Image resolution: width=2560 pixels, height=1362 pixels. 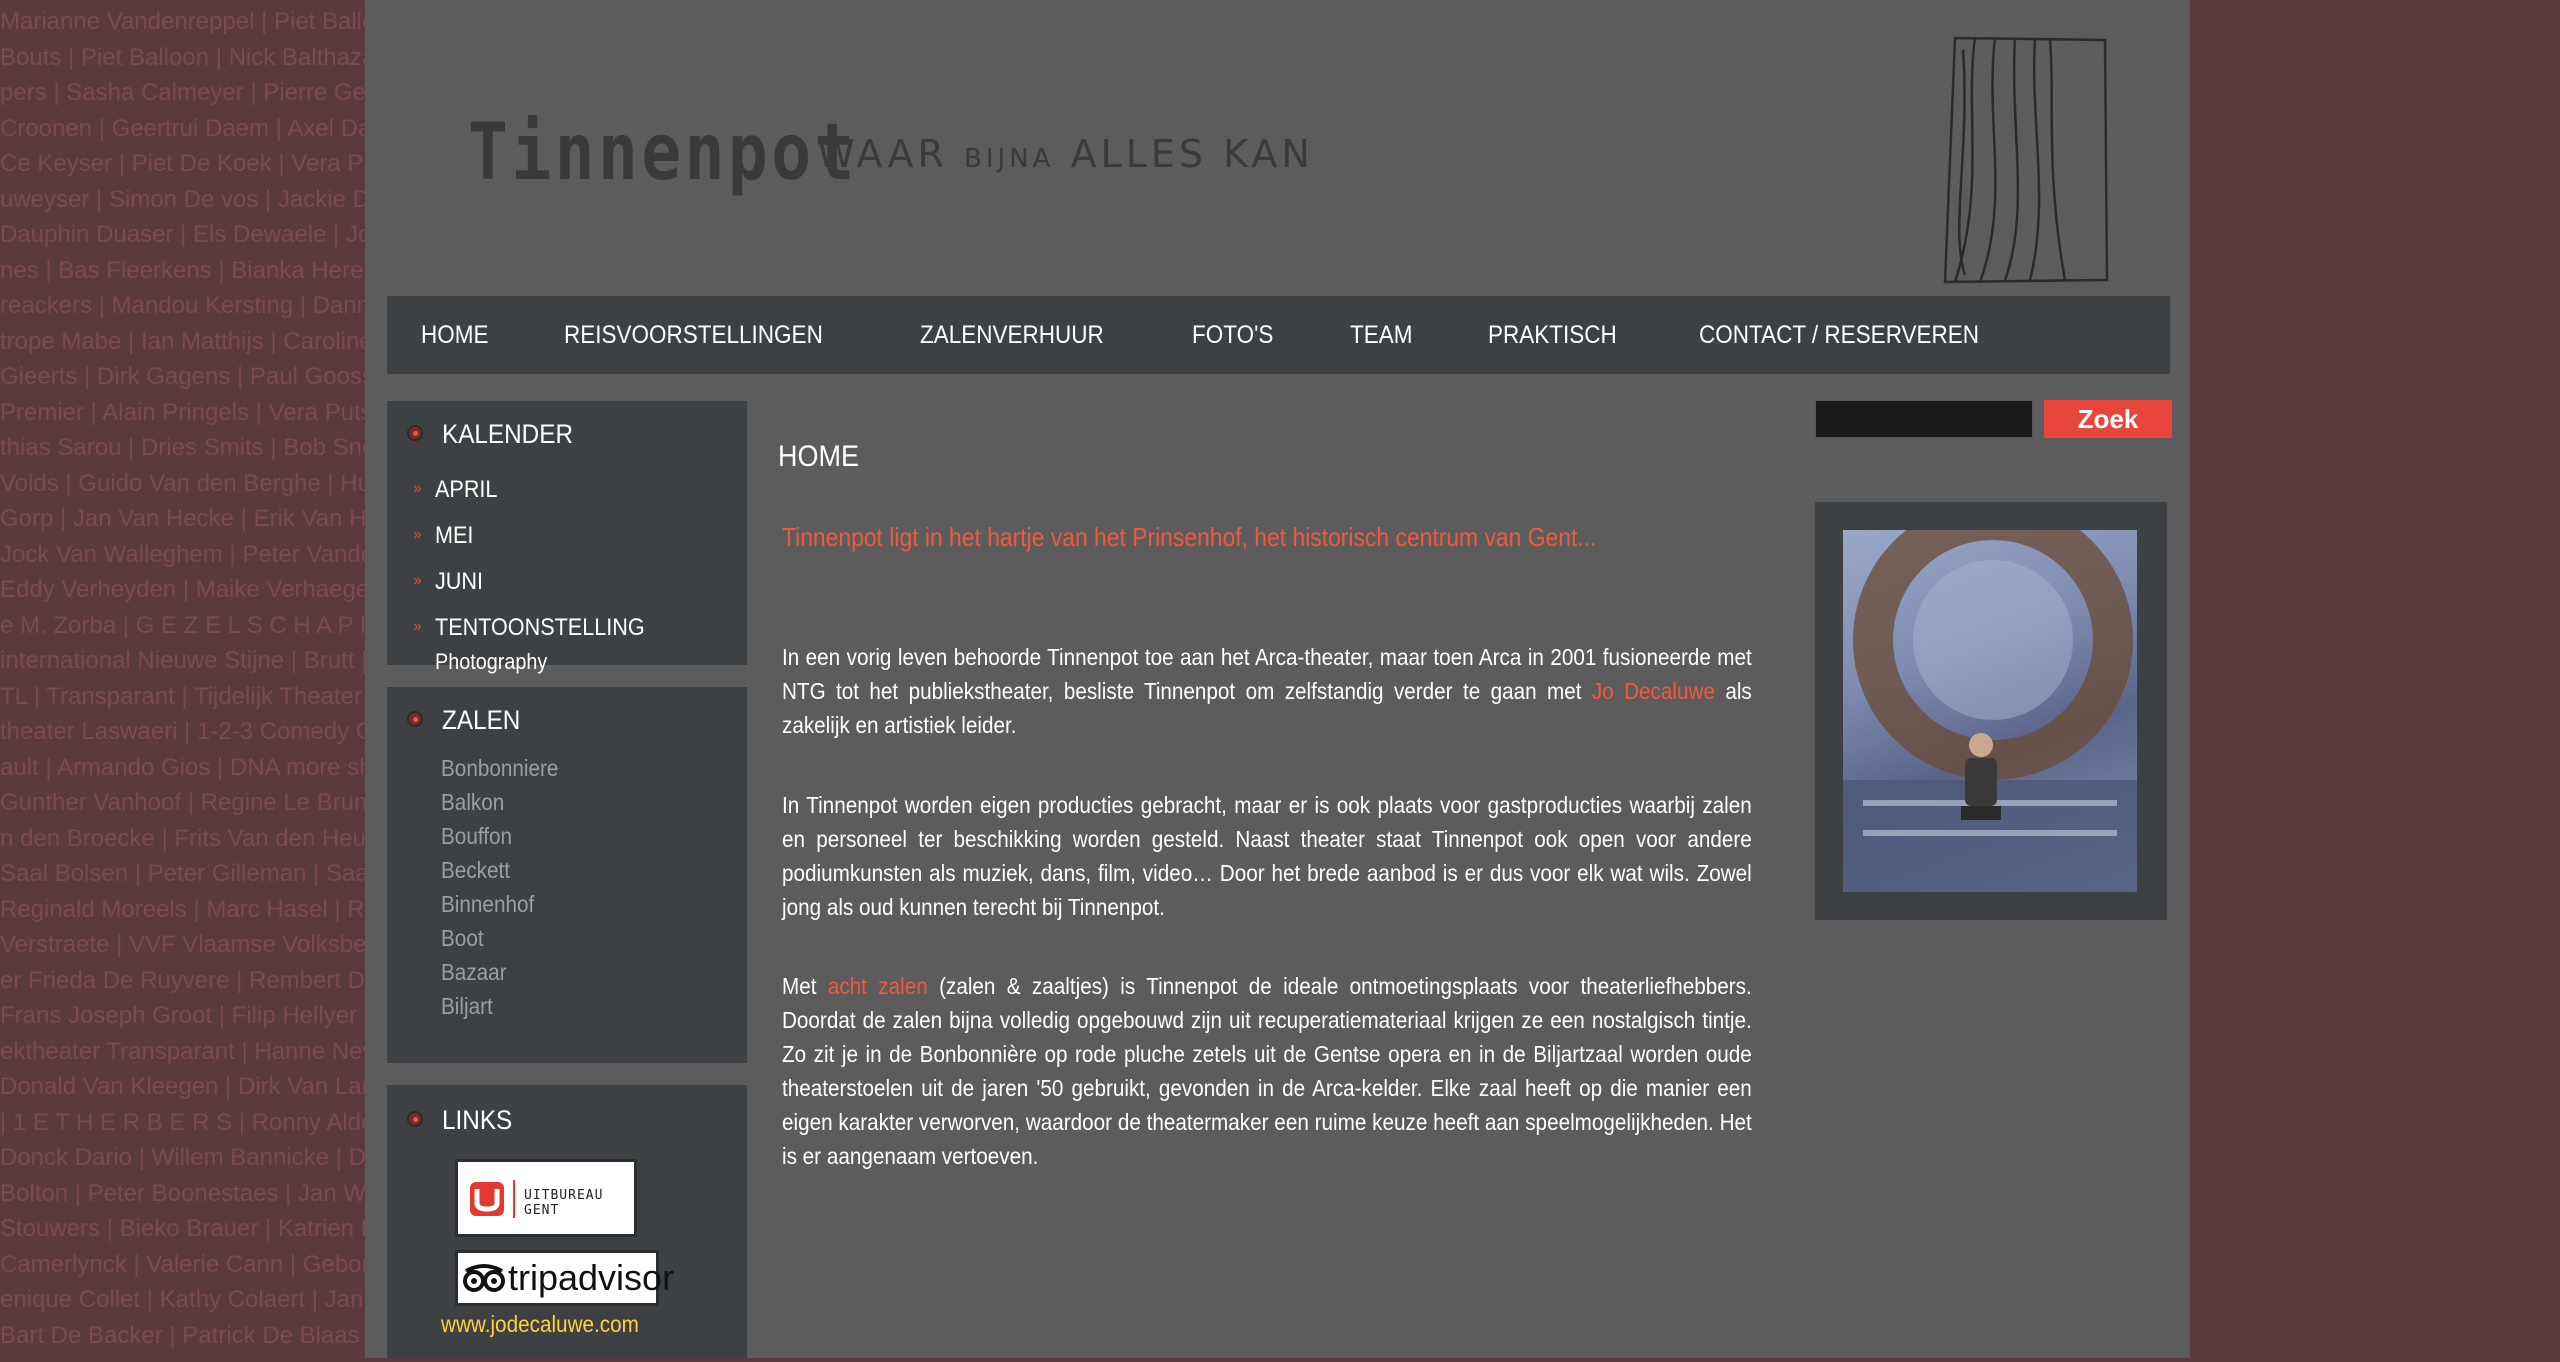 I want to click on featured-photo, so click(x=1990, y=711).